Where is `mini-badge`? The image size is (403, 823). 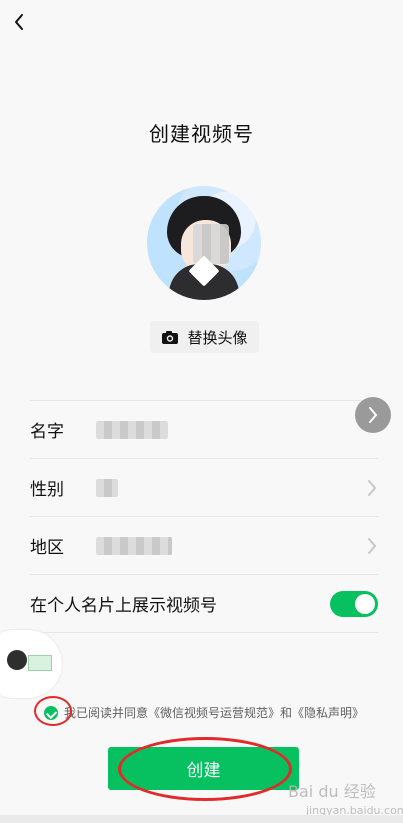 mini-badge is located at coordinates (40, 663).